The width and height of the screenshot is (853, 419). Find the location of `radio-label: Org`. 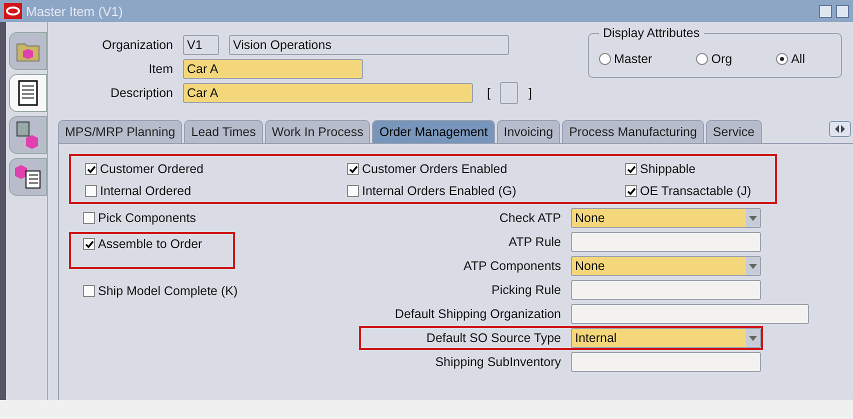

radio-label: Org is located at coordinates (721, 59).